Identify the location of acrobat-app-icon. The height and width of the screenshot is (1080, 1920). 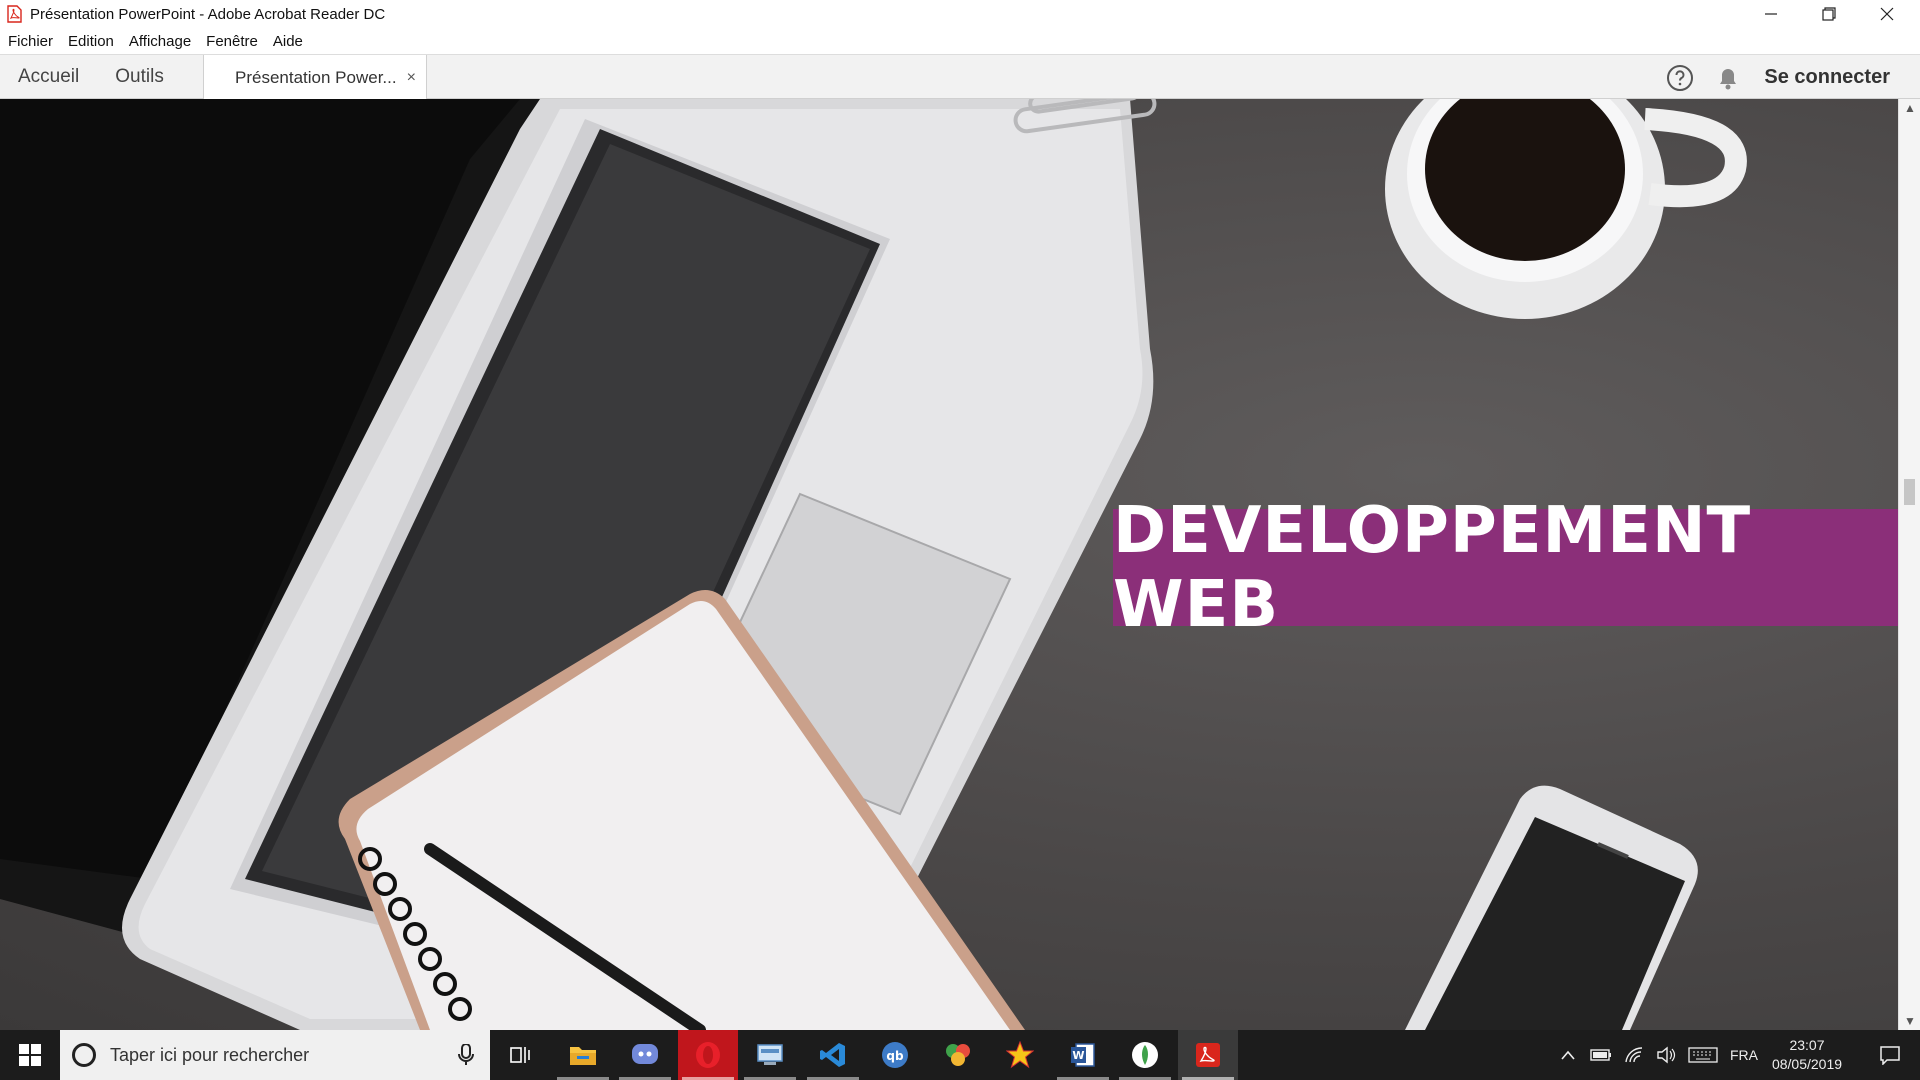
(14, 14).